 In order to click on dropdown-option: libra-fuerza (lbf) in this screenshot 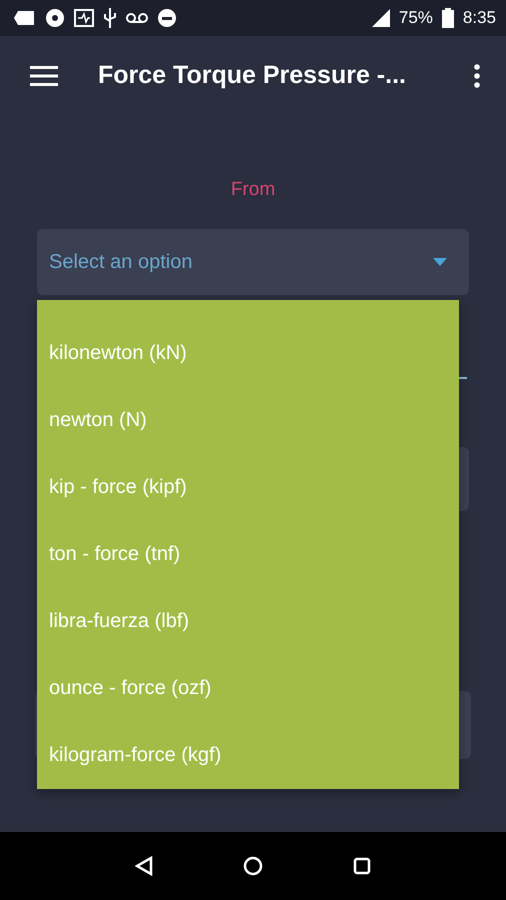, I will do `click(248, 621)`.